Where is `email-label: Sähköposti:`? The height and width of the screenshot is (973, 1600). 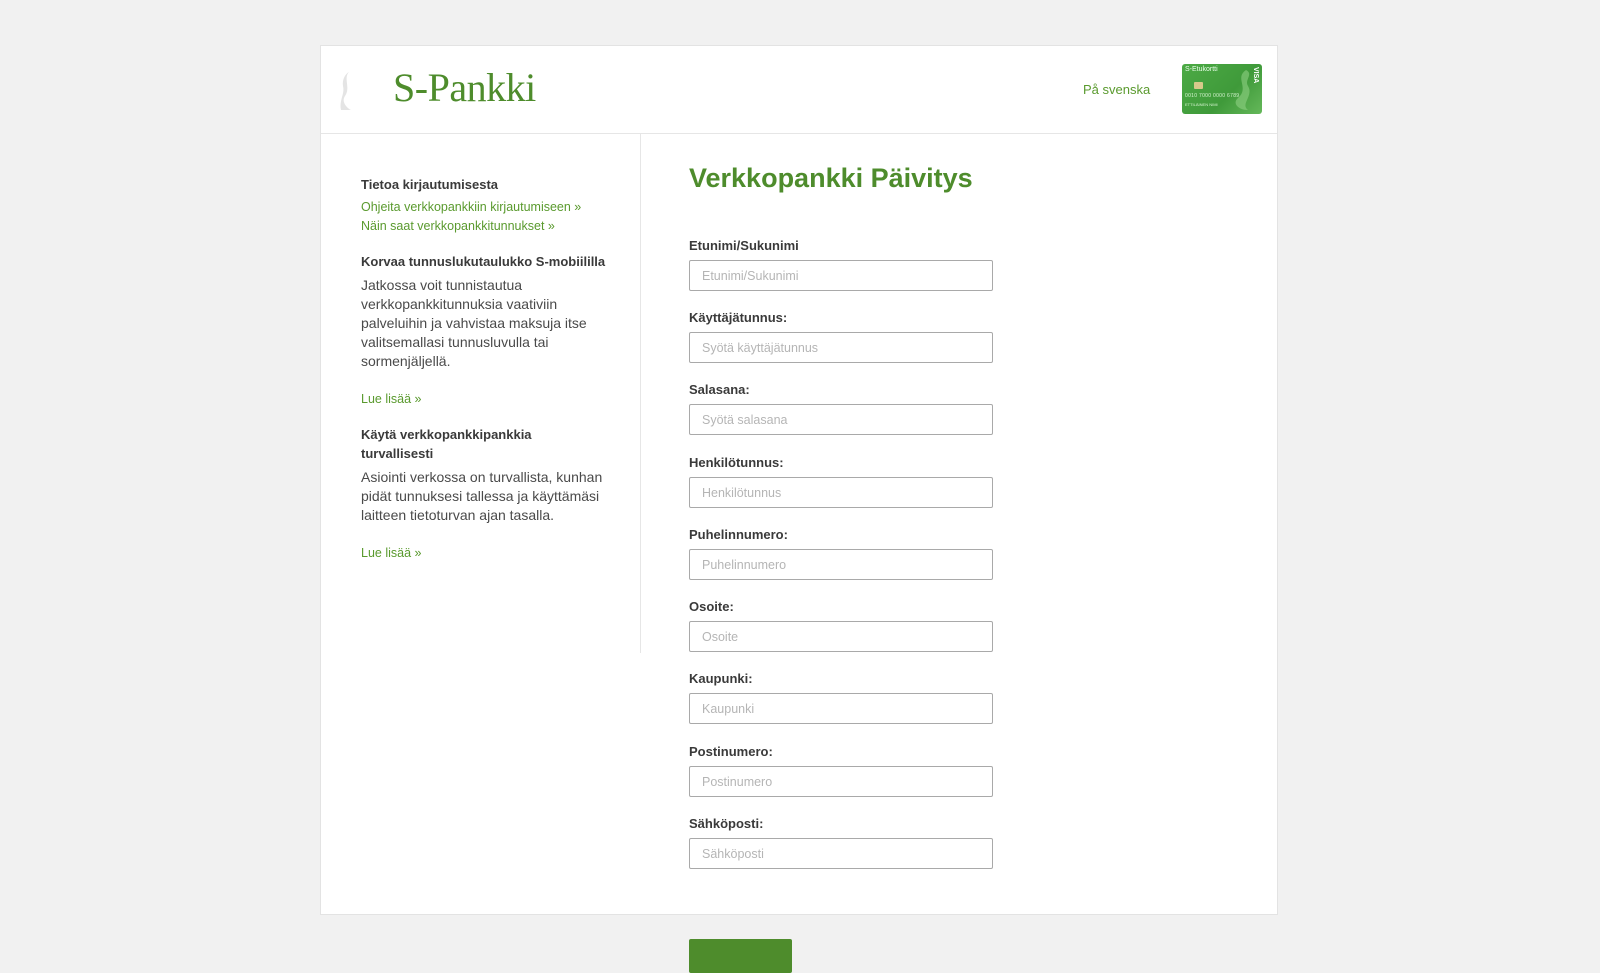 email-label: Sähköposti: is located at coordinates (726, 823).